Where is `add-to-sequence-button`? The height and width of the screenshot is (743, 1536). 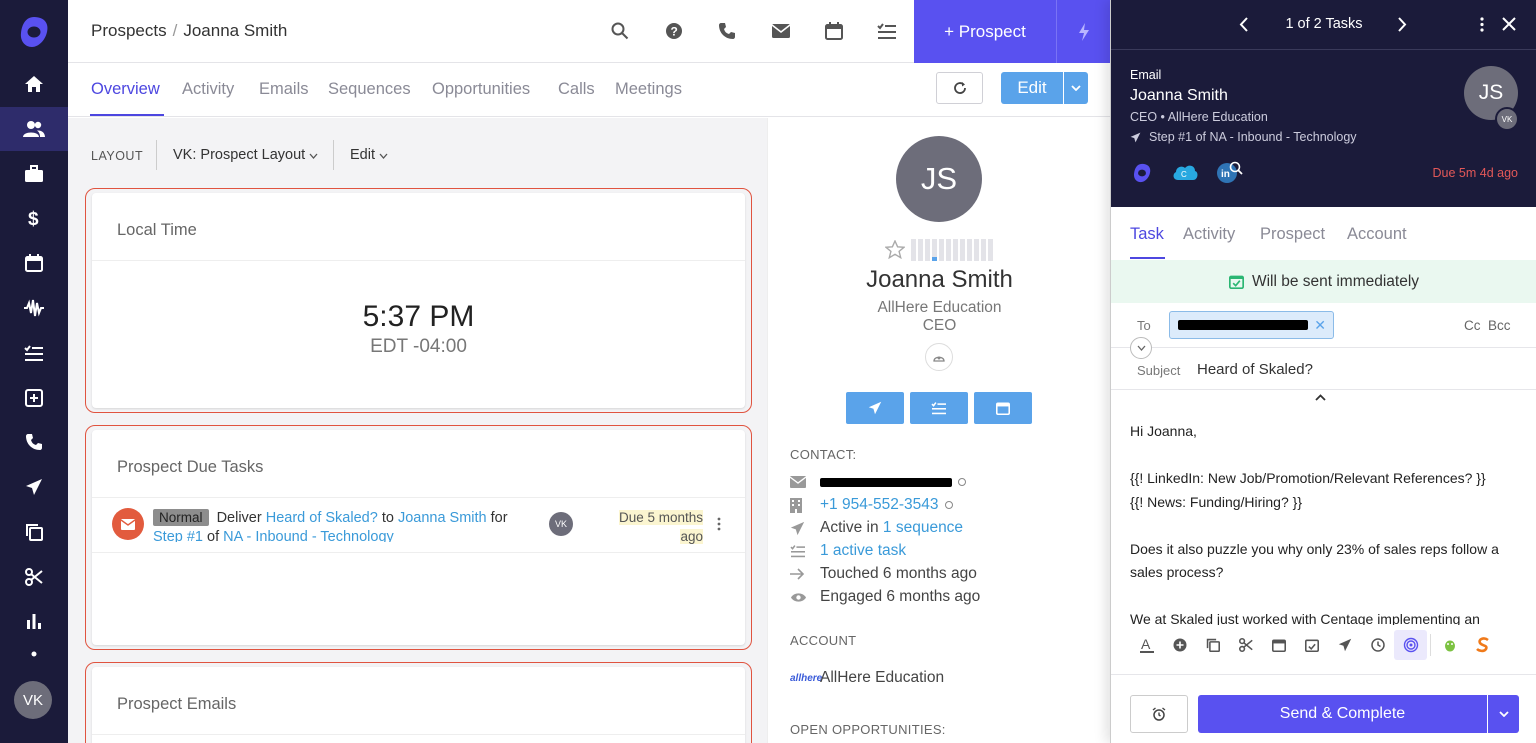
add-to-sequence-button is located at coordinates (875, 408).